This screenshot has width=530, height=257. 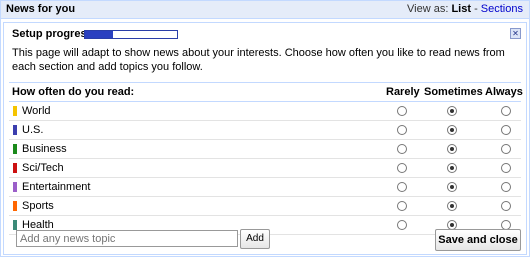 I want to click on table-row: Sci/Tech, so click(x=265, y=168).